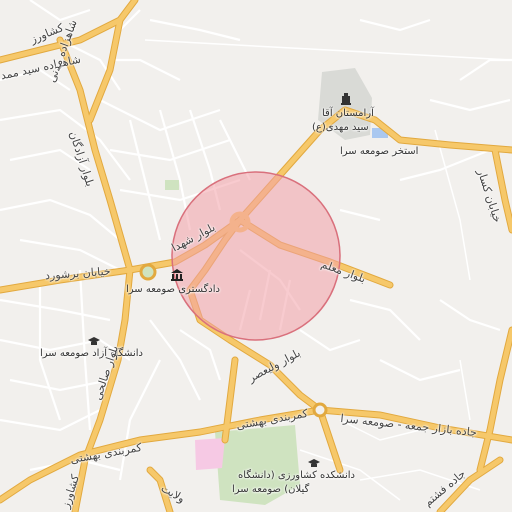  I want to click on highlight-circle, so click(256, 256).